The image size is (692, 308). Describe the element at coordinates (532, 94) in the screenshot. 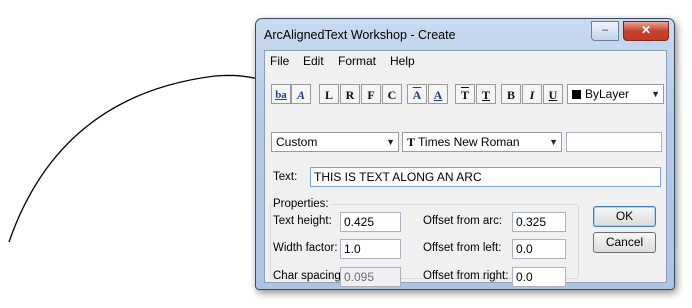

I see `italic-icon: I` at that location.